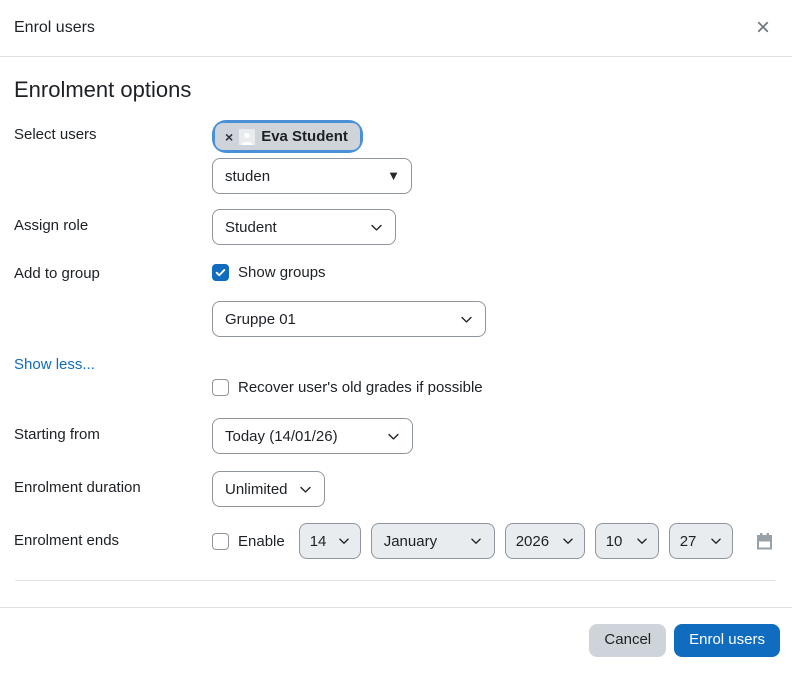  I want to click on person-icon, so click(247, 138).